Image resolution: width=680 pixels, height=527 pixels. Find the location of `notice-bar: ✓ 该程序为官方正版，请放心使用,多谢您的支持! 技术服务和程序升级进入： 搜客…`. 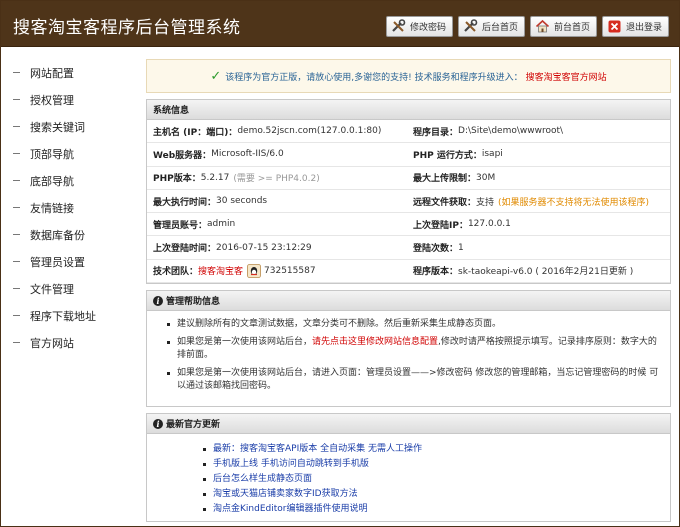

notice-bar: ✓ 该程序为官方正版，请放心使用,多谢您的支持! 技术服务和程序升级进入： 搜客… is located at coordinates (408, 76).